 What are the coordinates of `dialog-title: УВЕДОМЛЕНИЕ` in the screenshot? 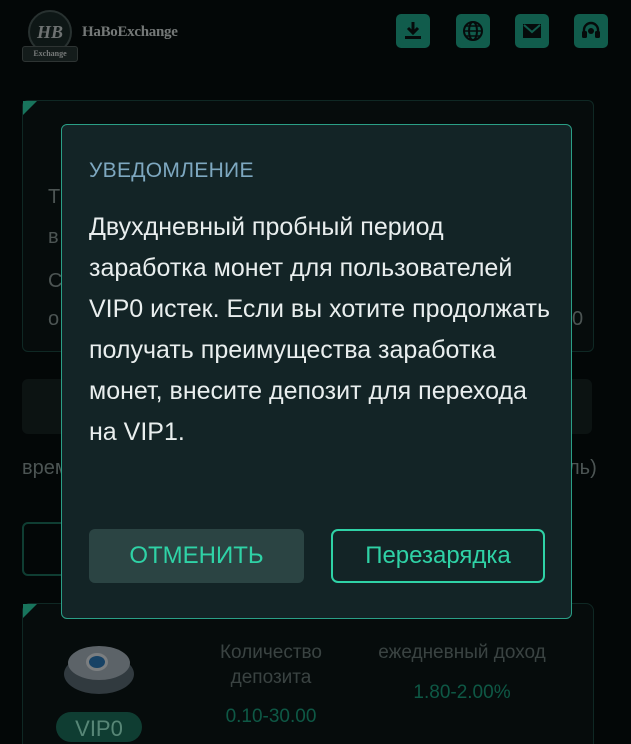 It's located at (171, 170).